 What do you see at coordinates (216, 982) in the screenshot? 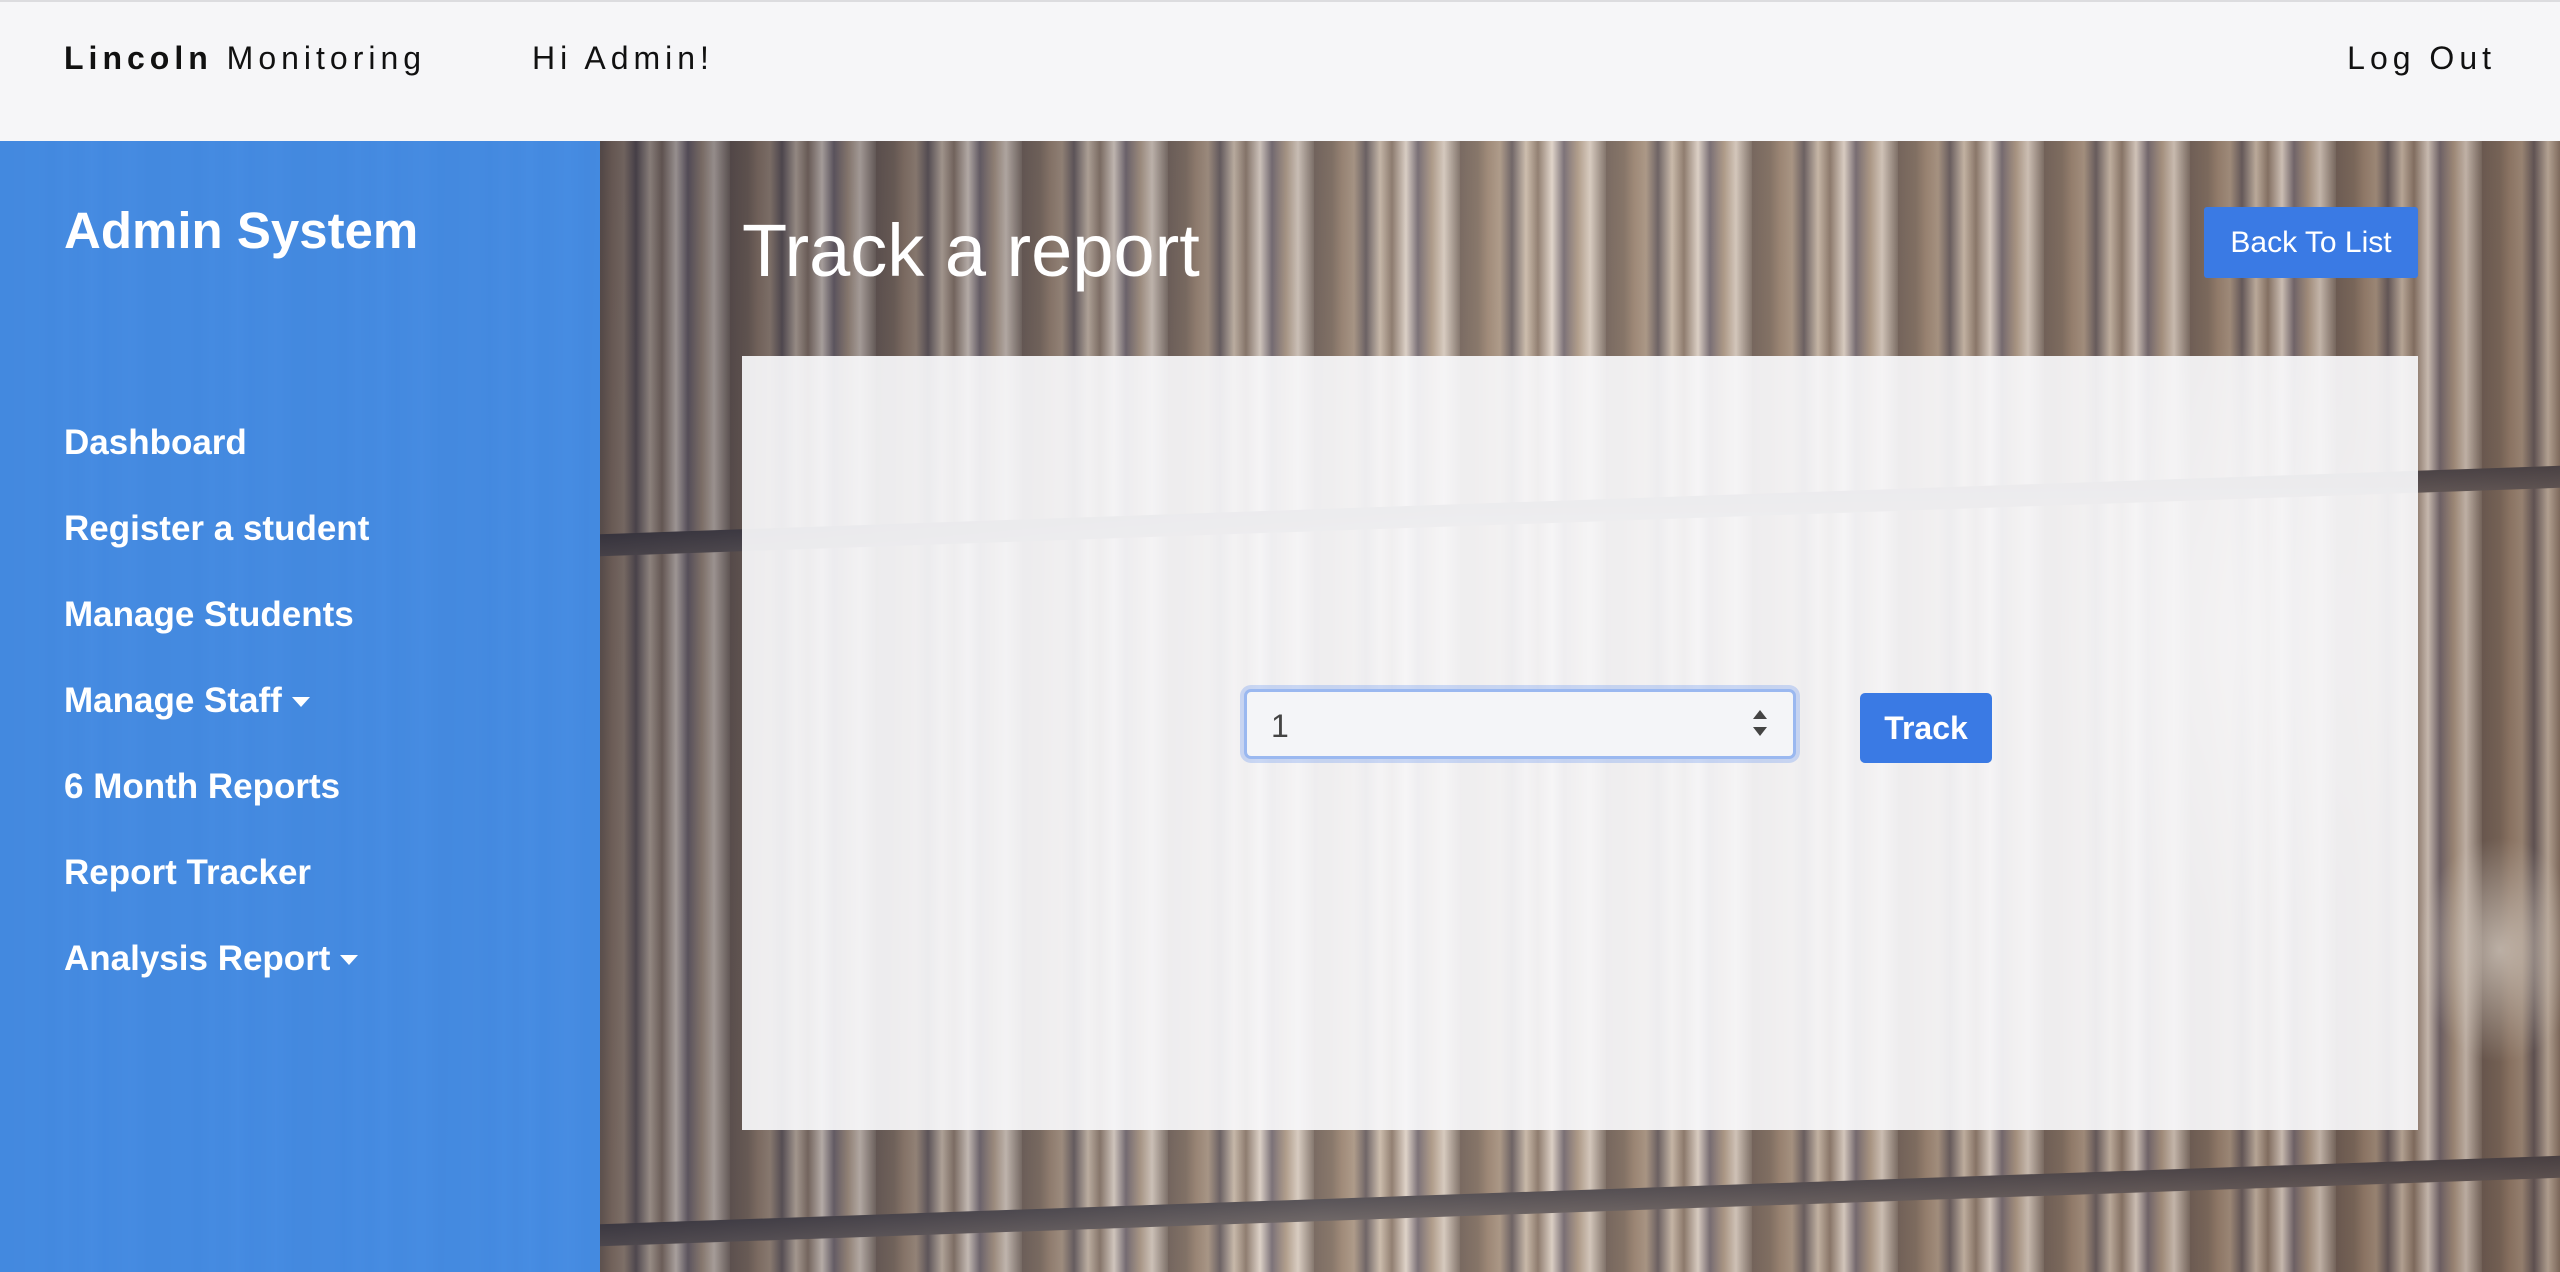
I see `sidebar-item-analysis-report: Analysis Report` at bounding box center [216, 982].